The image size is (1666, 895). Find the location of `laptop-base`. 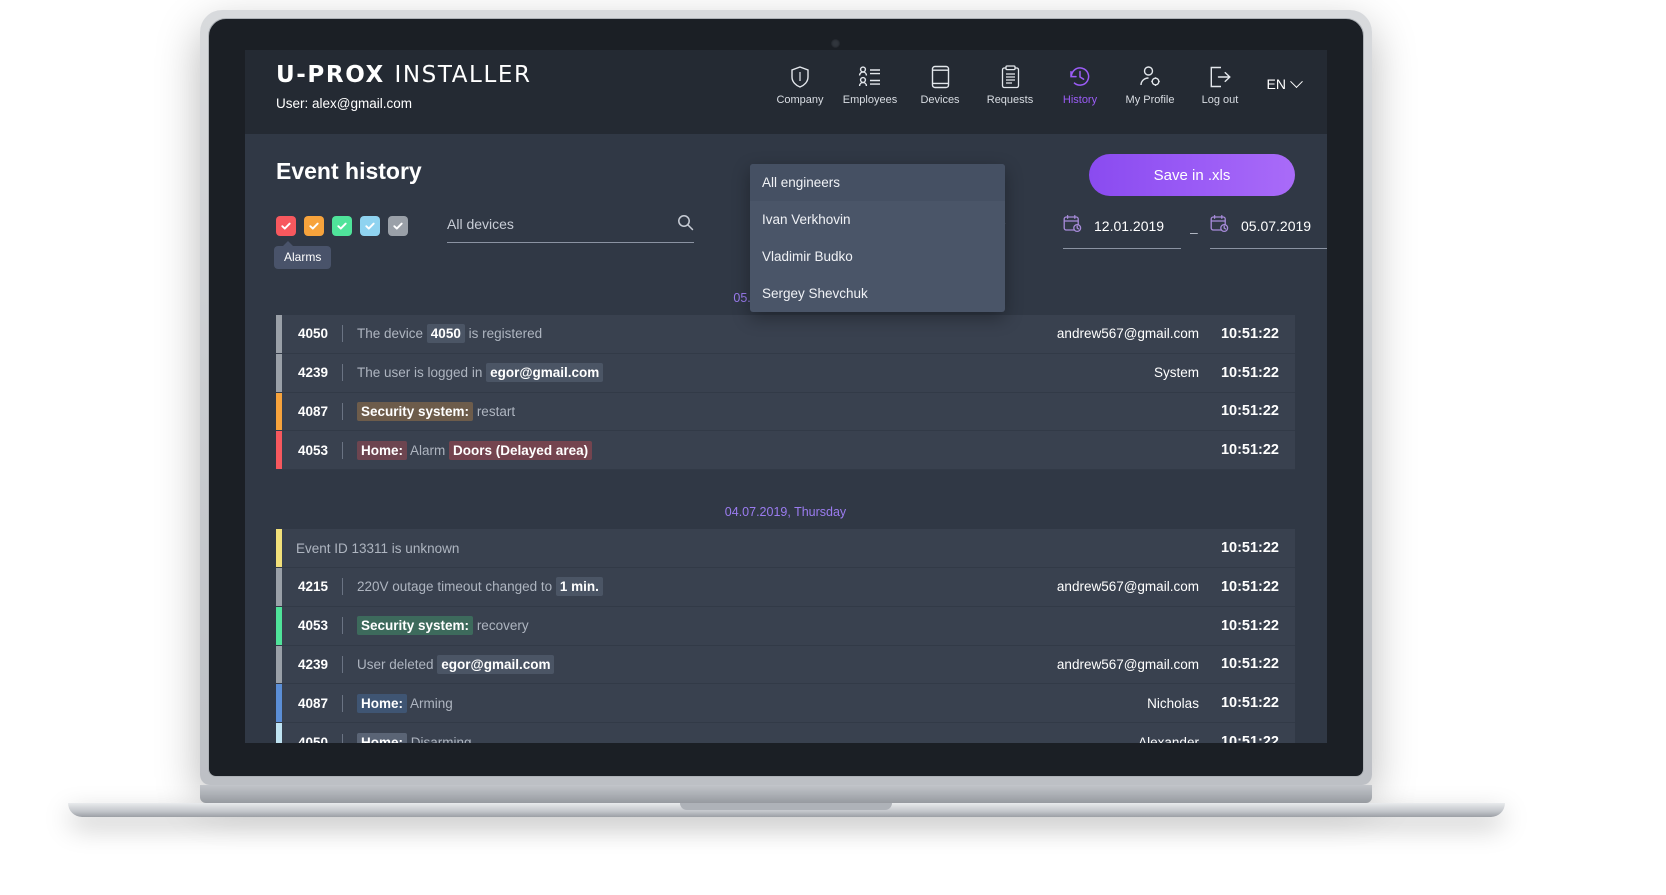

laptop-base is located at coordinates (786, 794).